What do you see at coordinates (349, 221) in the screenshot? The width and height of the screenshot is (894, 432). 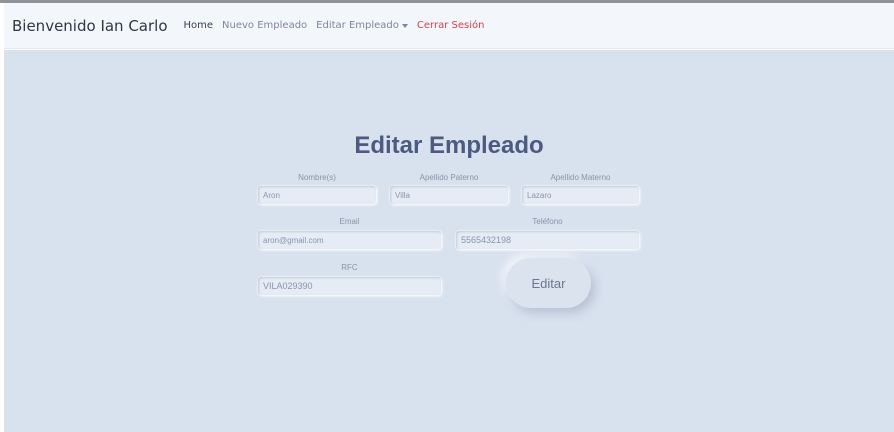 I see `email-label: Email` at bounding box center [349, 221].